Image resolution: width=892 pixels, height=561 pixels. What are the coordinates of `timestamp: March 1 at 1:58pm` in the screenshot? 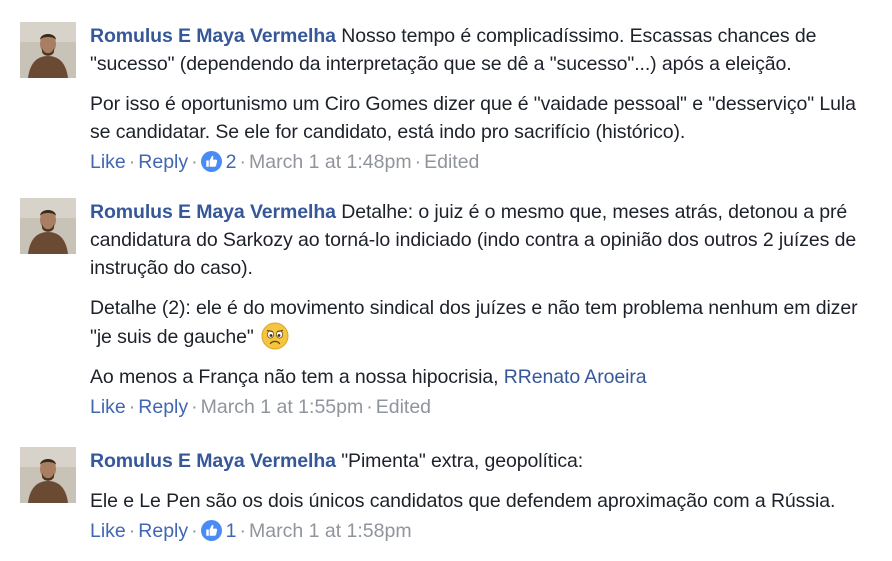 It's located at (330, 531).